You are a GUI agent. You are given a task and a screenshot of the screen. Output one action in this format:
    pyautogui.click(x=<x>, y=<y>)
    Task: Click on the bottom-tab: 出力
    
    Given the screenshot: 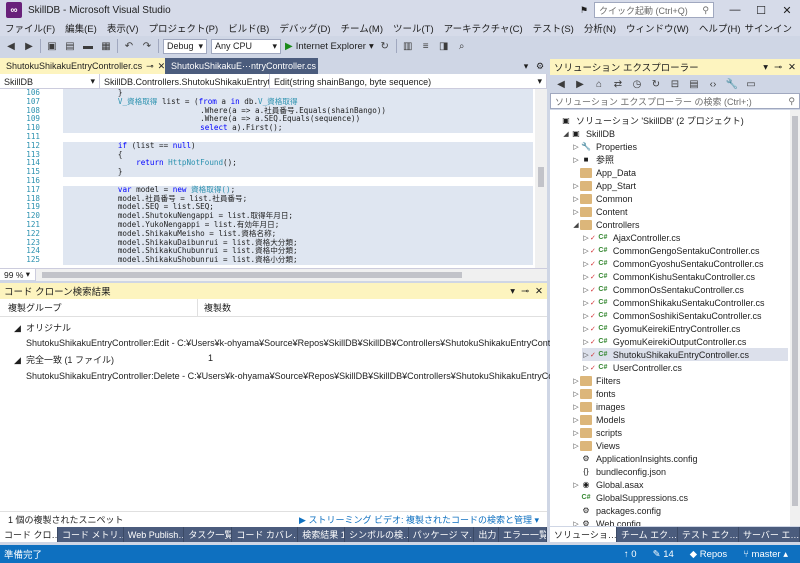 What is the action you would take?
    pyautogui.click(x=486, y=534)
    